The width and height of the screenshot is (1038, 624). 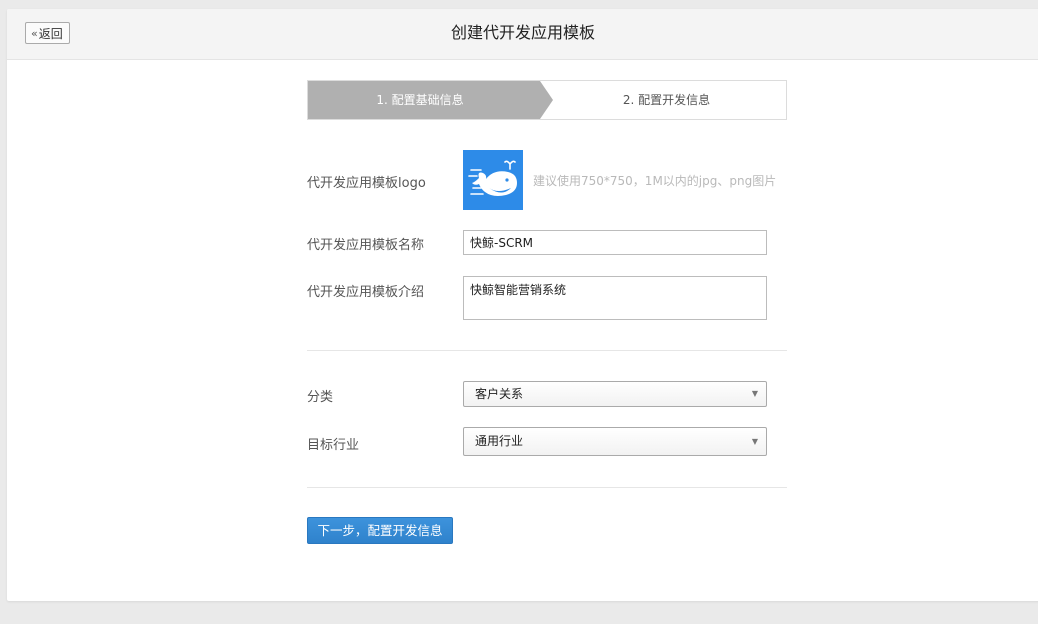 I want to click on industry-select: 通用行业 ▼, so click(x=615, y=441).